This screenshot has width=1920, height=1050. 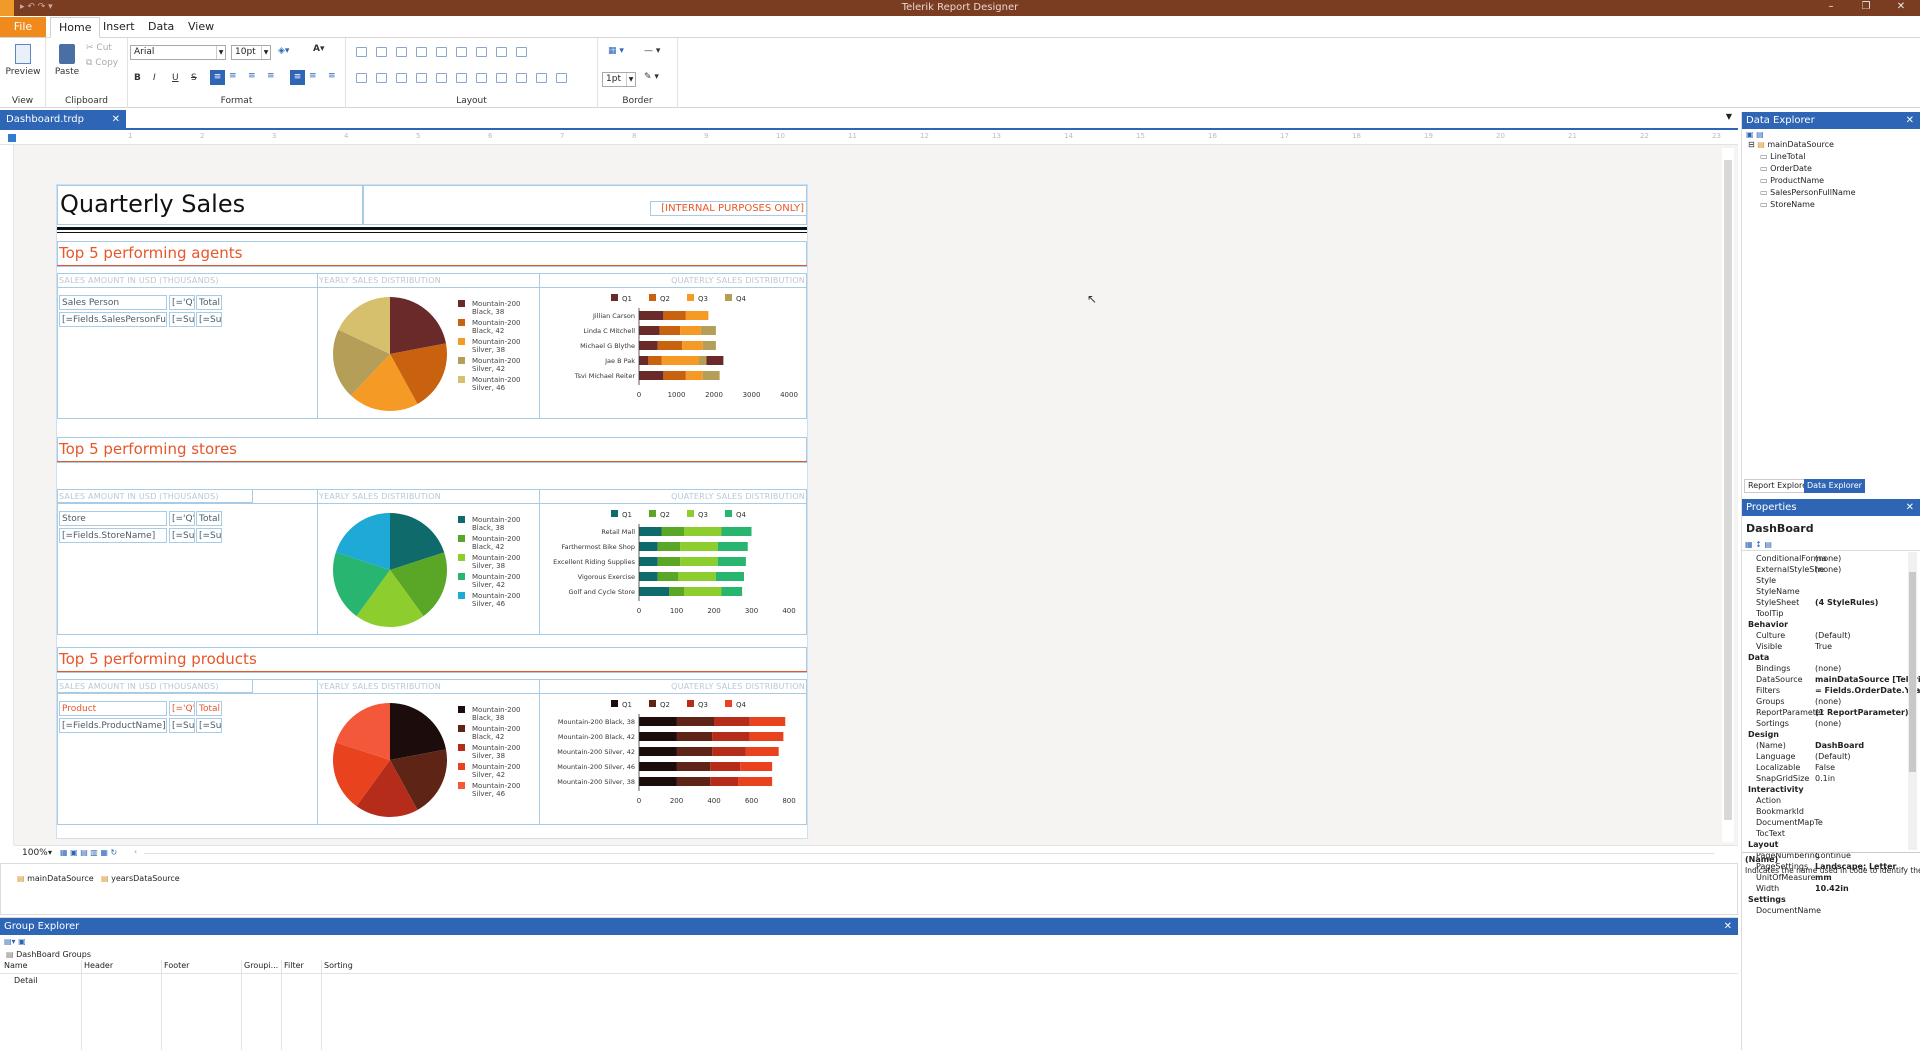 I want to click on properties-scrollbar, so click(x=1912, y=701).